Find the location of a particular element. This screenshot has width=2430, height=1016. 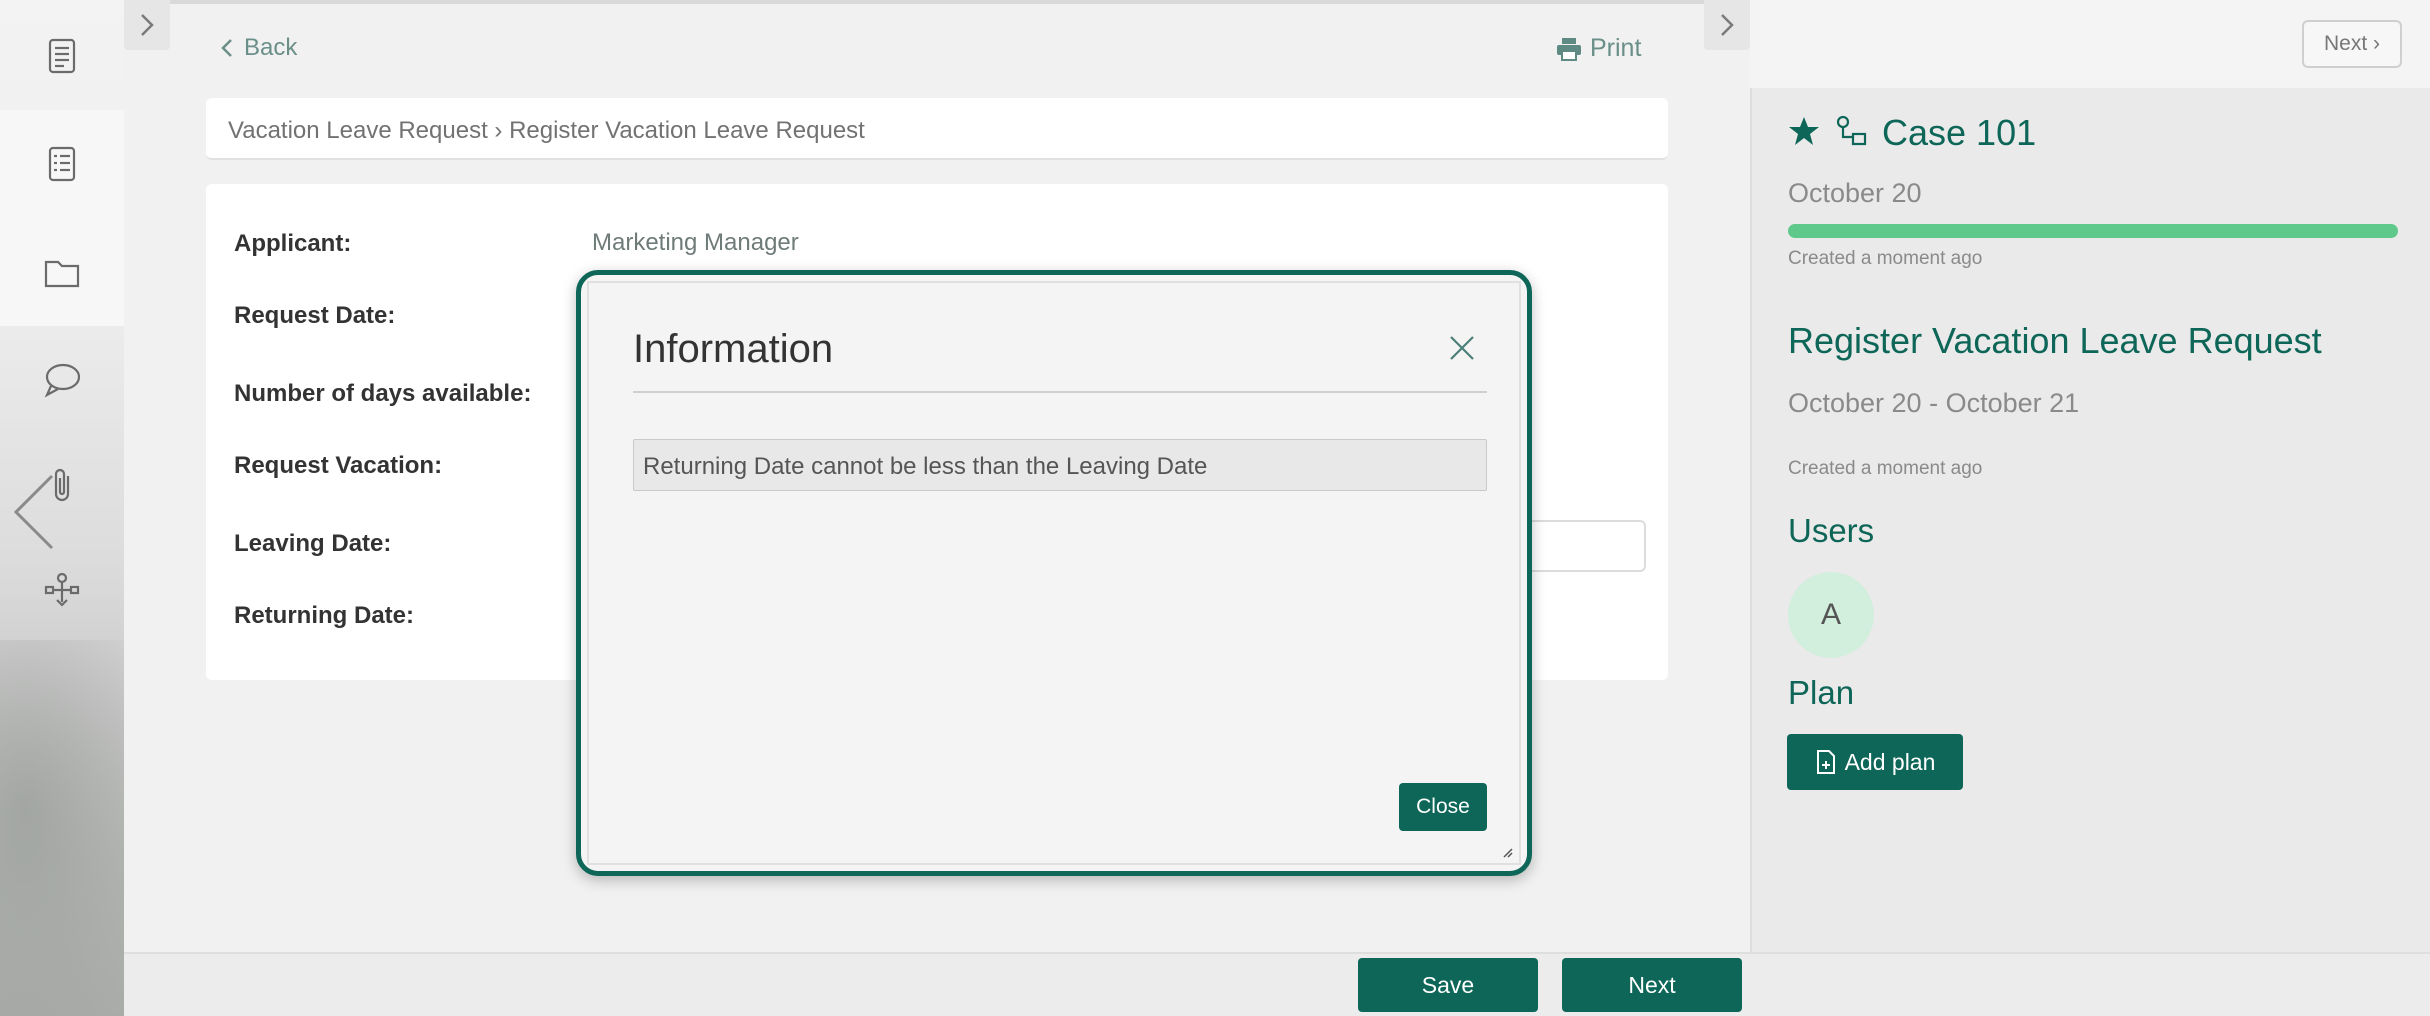

applicant-value: Marketing Manager is located at coordinates (695, 242).